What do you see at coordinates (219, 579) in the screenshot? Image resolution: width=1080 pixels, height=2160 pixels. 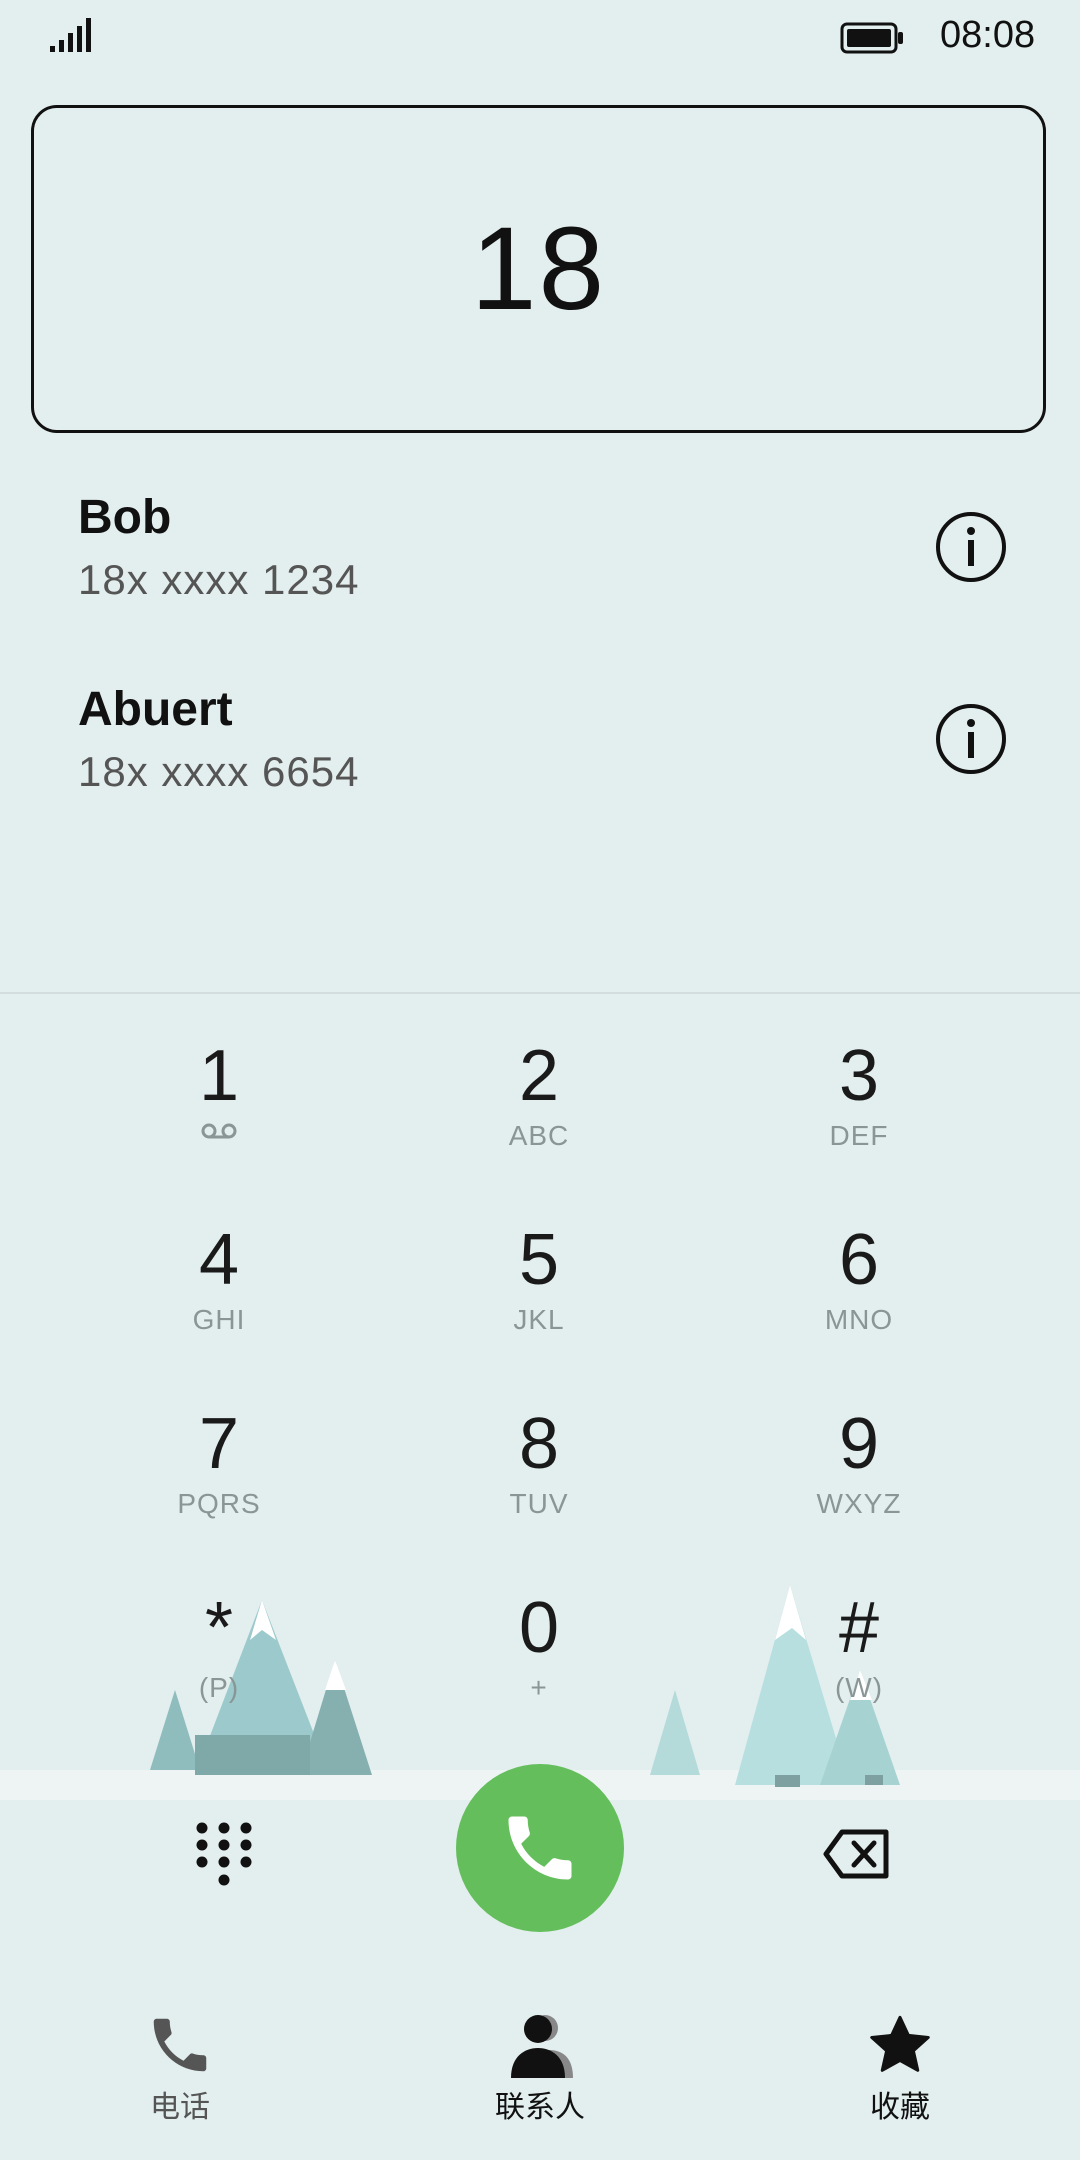 I see `contact-number: 18x xxxx 1234` at bounding box center [219, 579].